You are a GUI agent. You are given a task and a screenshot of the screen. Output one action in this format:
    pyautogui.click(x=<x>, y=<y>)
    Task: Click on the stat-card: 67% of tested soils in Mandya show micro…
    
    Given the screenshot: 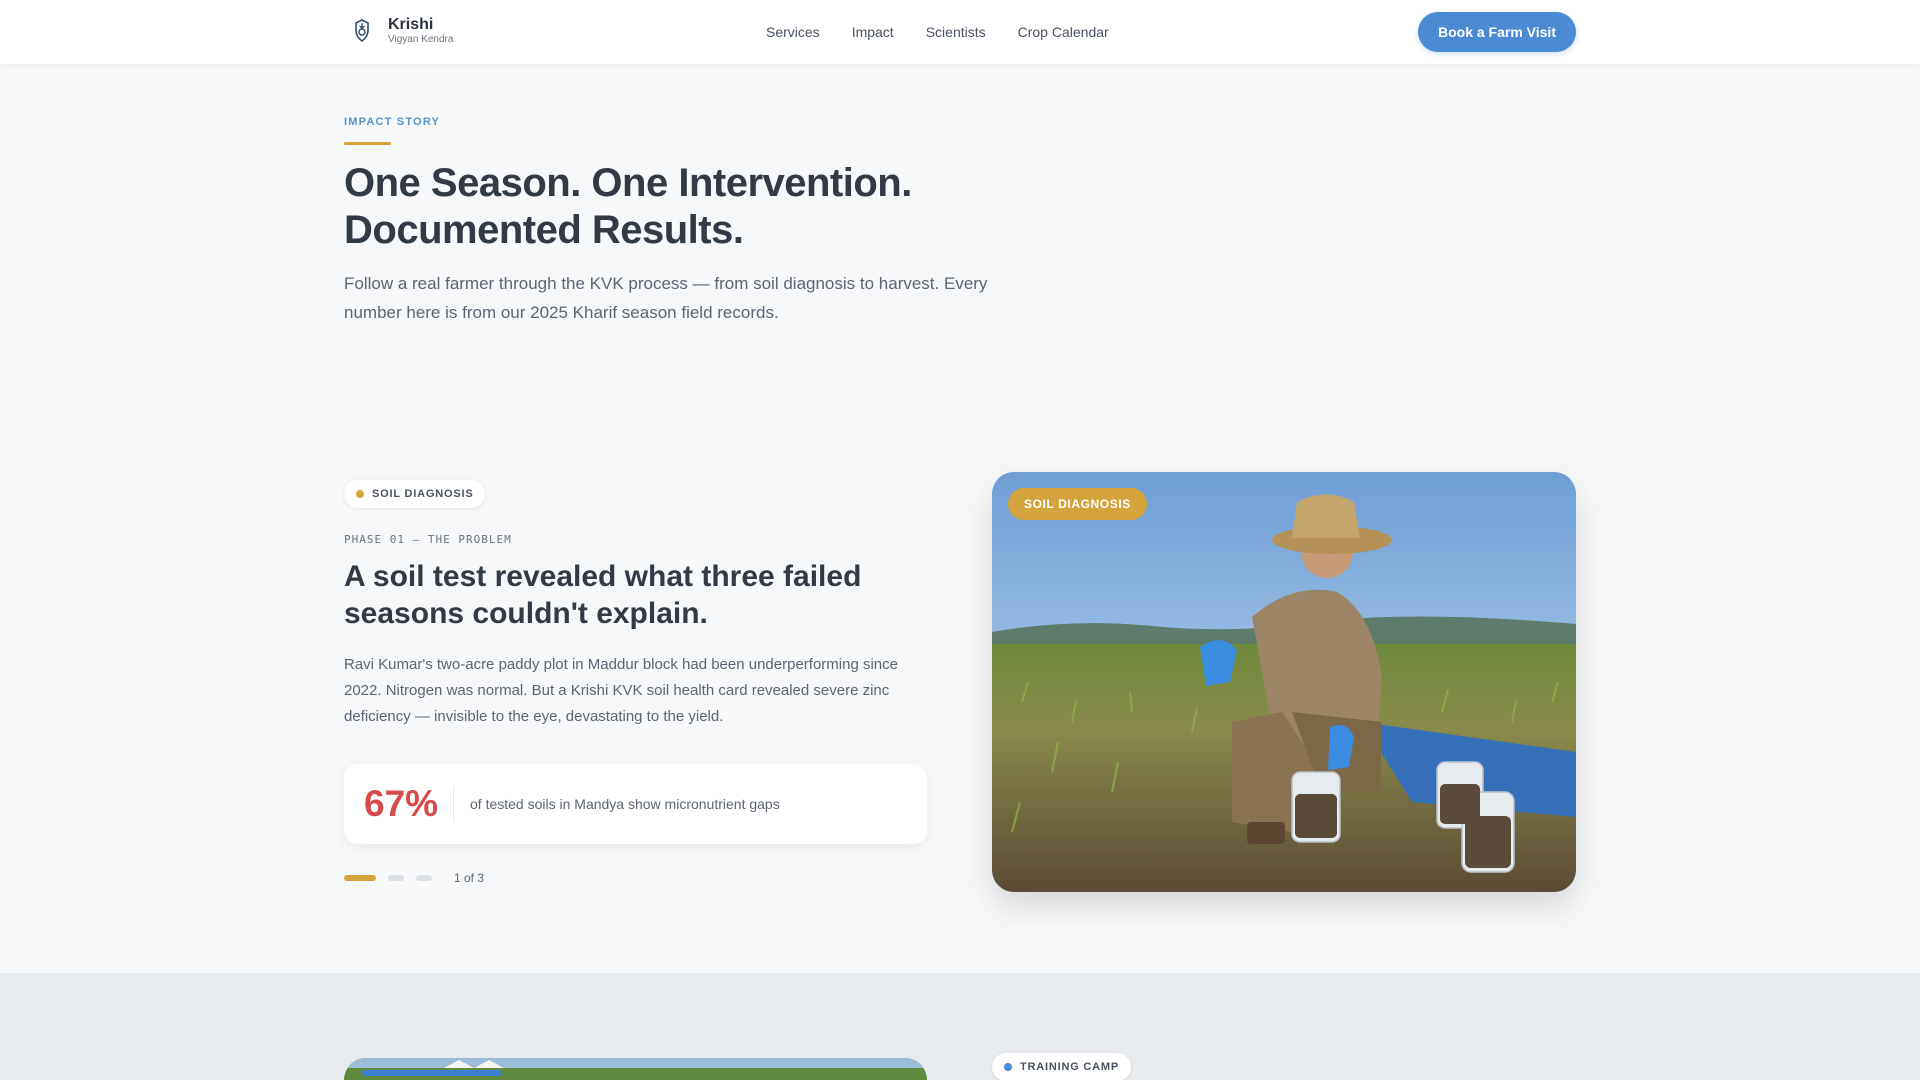 What is the action you would take?
    pyautogui.click(x=635, y=804)
    